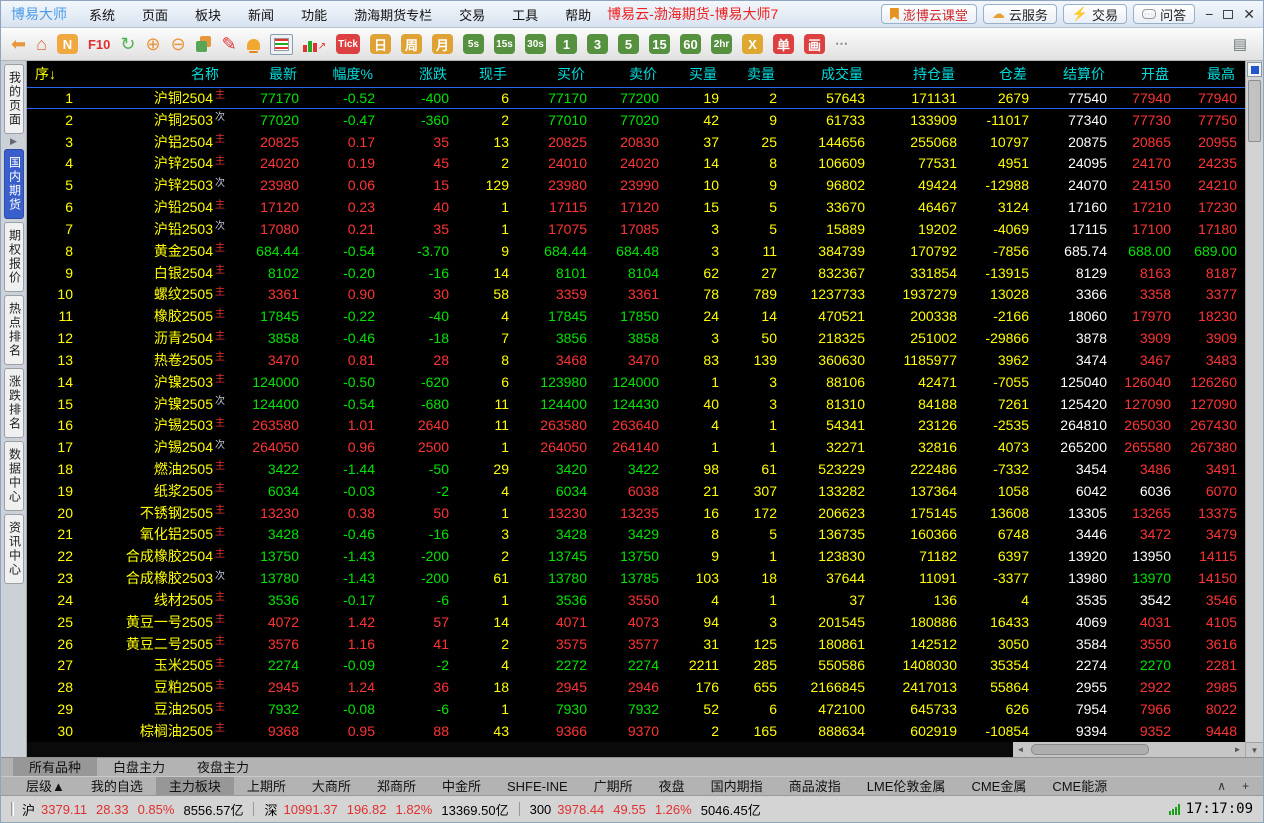  I want to click on horizontal-scrollbar: ◄ ►, so click(1129, 749).